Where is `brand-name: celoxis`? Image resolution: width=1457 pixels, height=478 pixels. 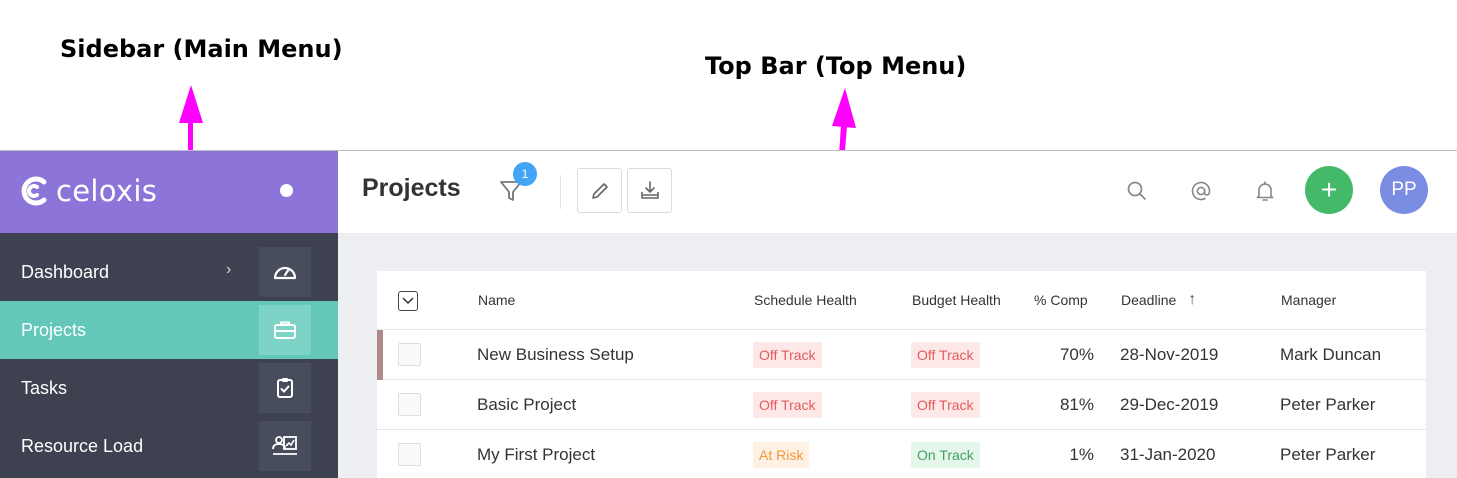 brand-name: celoxis is located at coordinates (107, 191).